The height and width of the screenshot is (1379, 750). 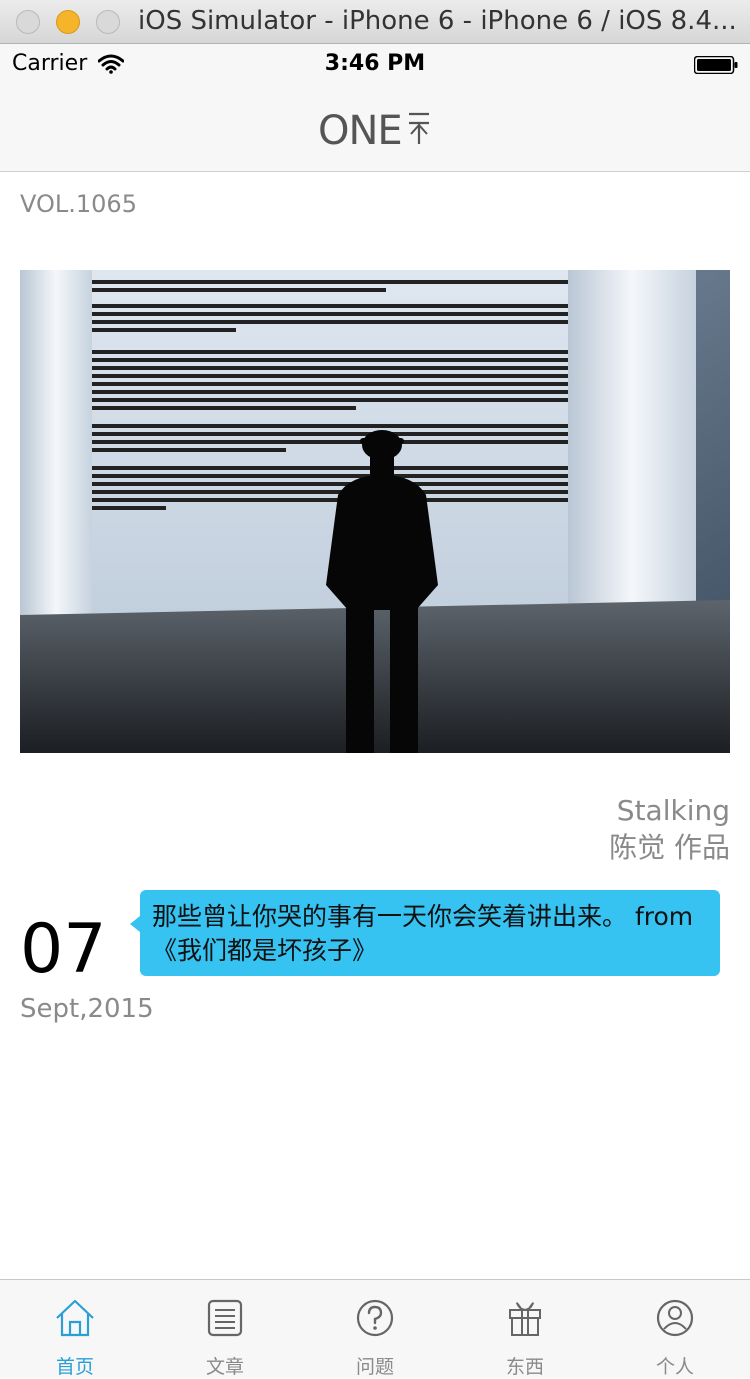 I want to click on window-close-button, so click(x=28, y=22).